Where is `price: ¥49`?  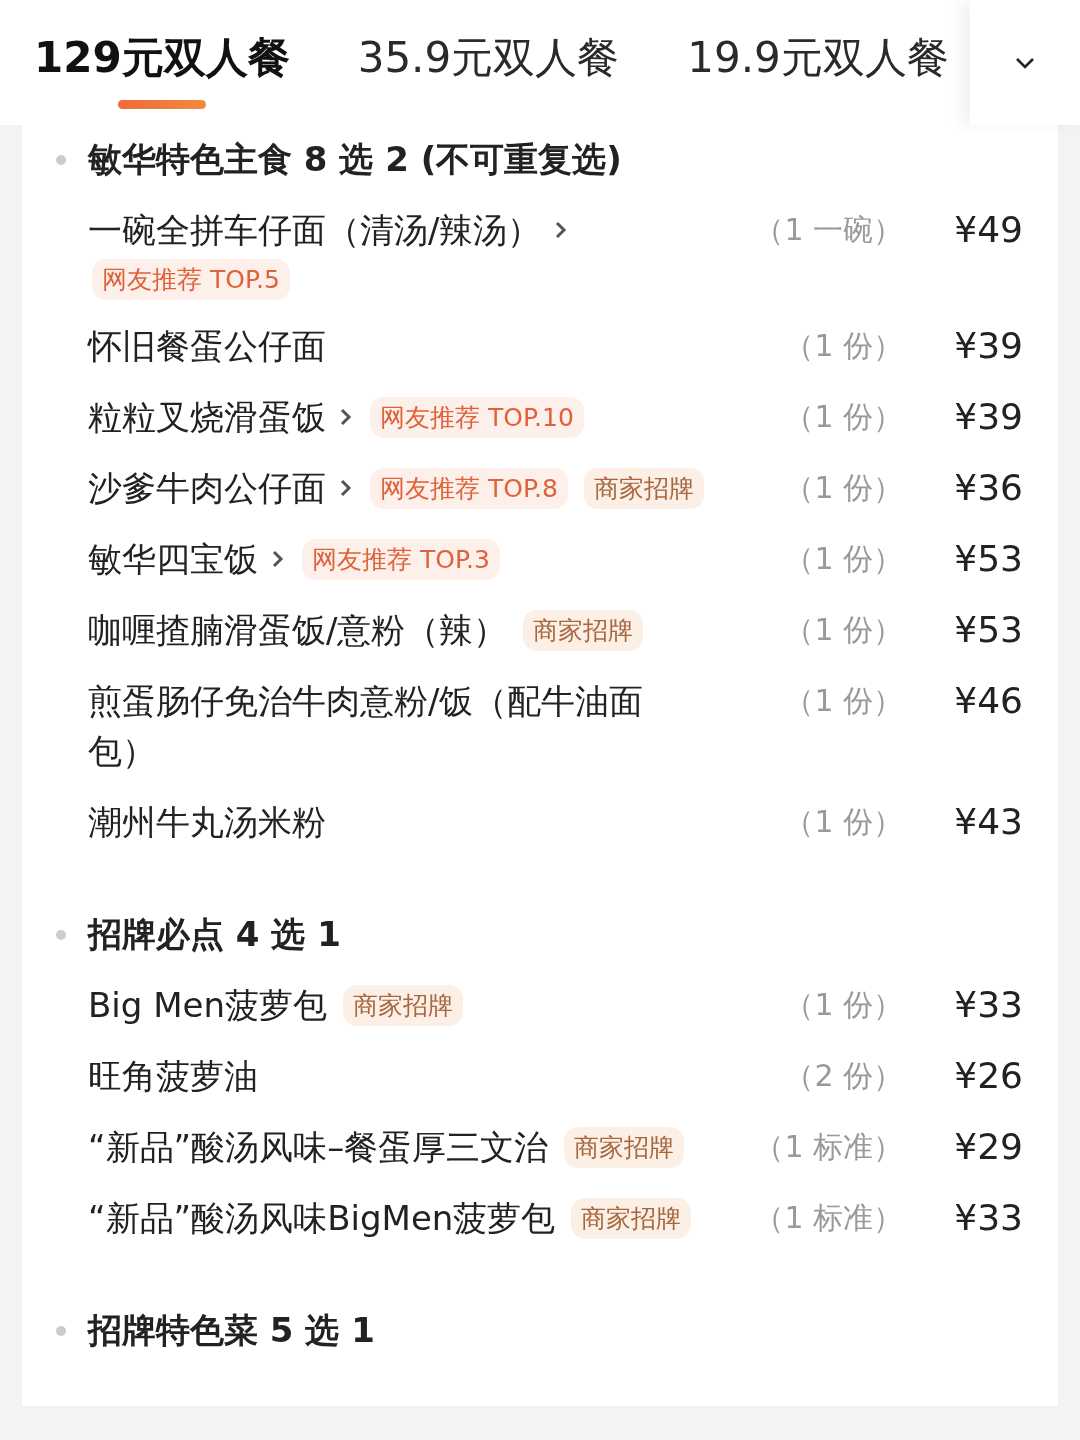
price: ¥49 is located at coordinates (988, 230).